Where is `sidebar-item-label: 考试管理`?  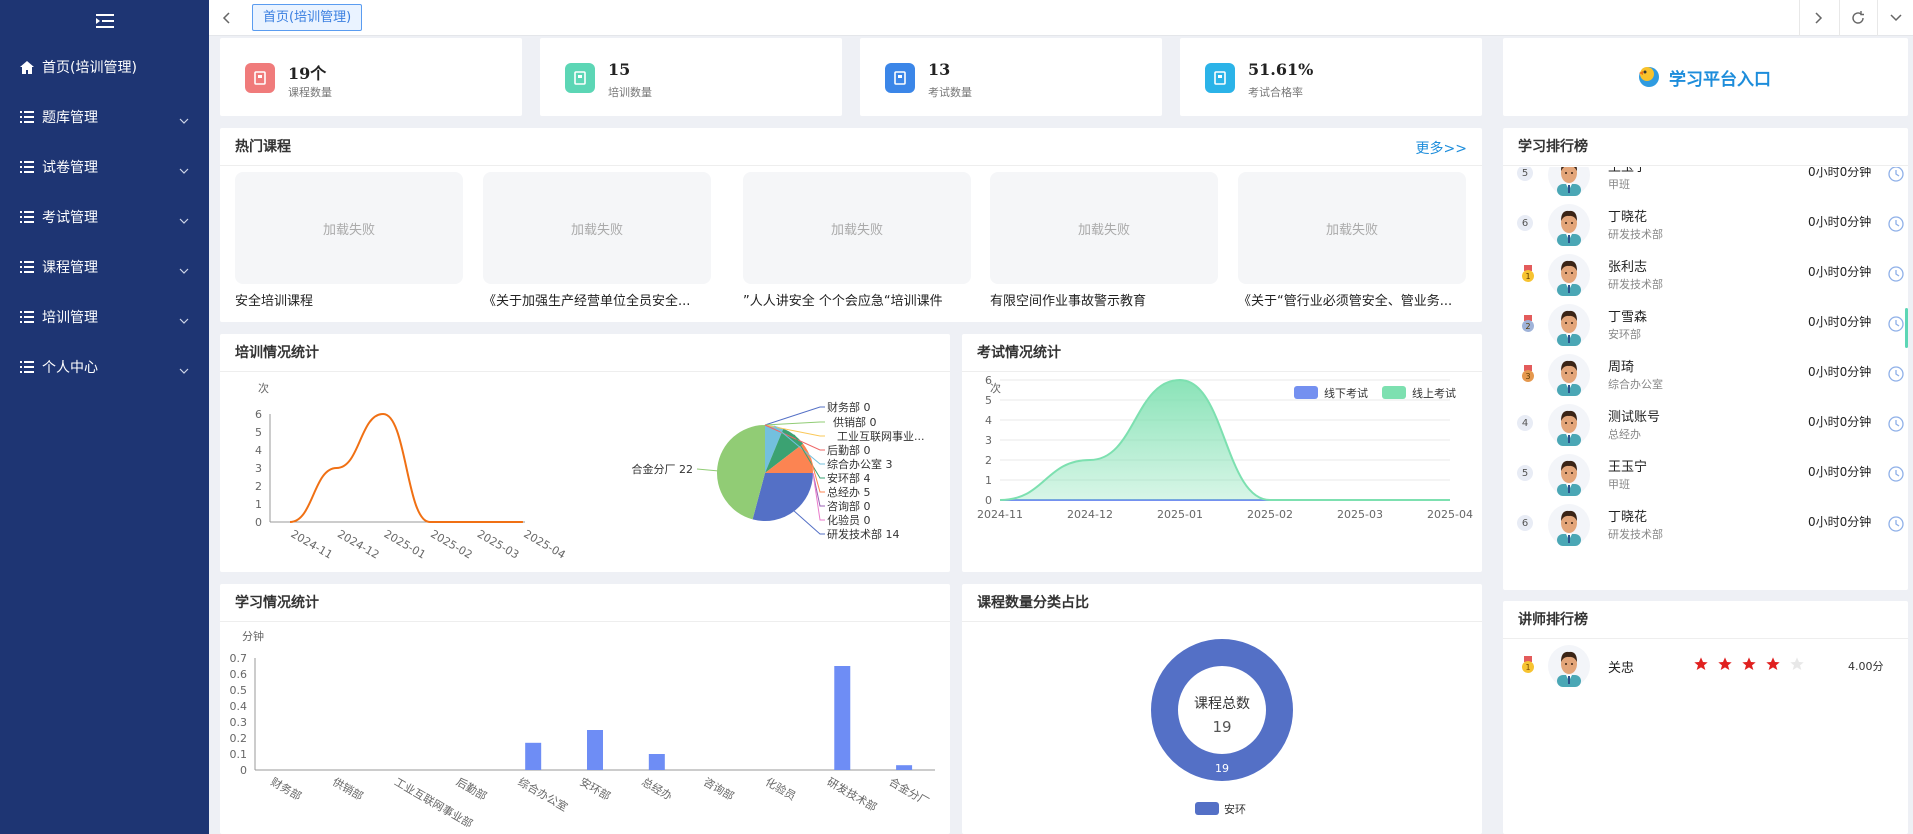 sidebar-item-label: 考试管理 is located at coordinates (70, 218).